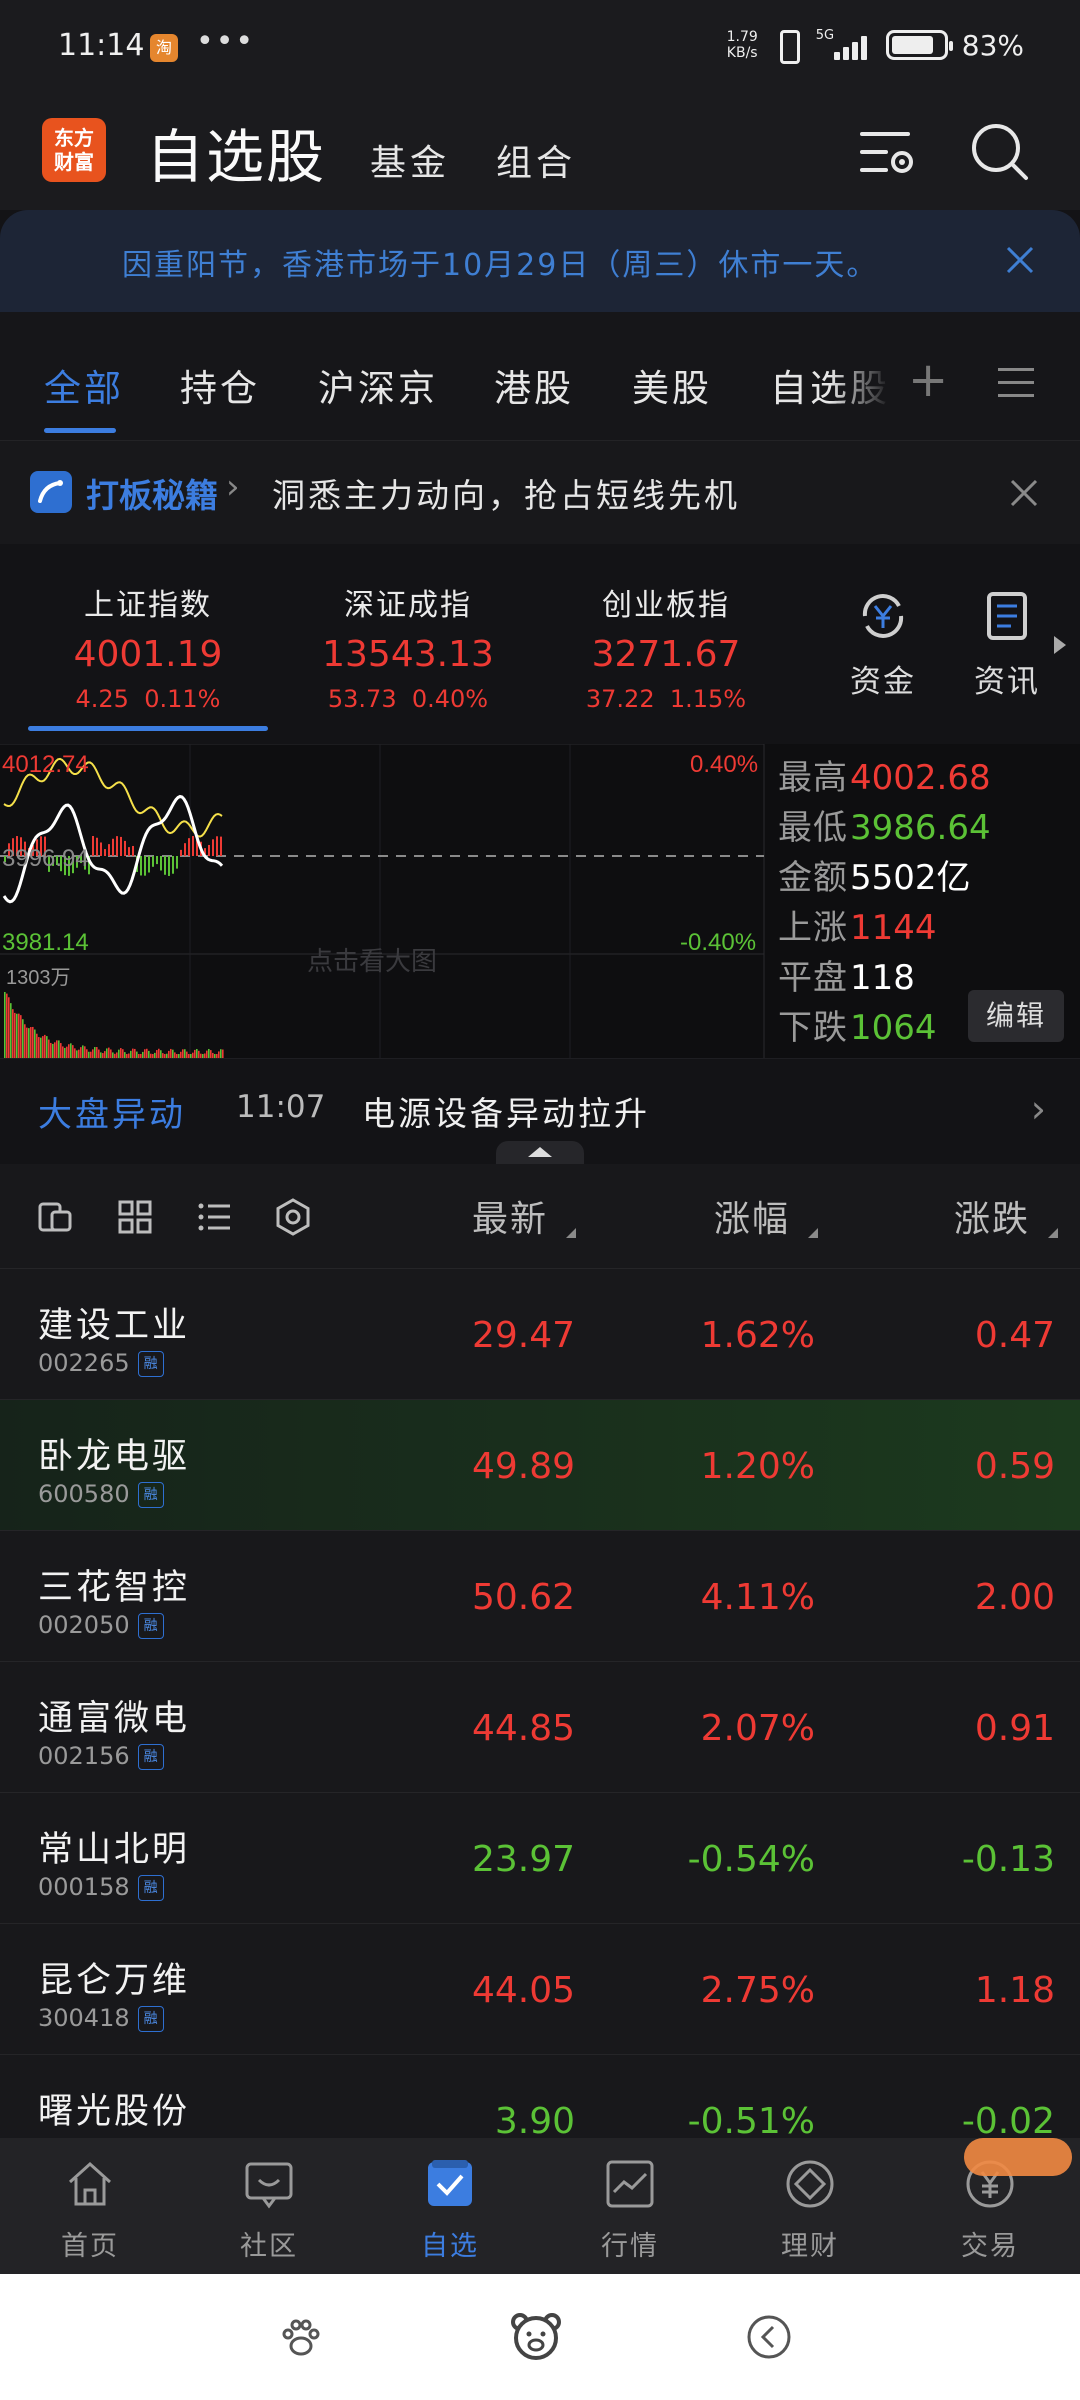 This screenshot has width=1080, height=2400. What do you see at coordinates (1016, 383) in the screenshot?
I see `tab-menu-icon` at bounding box center [1016, 383].